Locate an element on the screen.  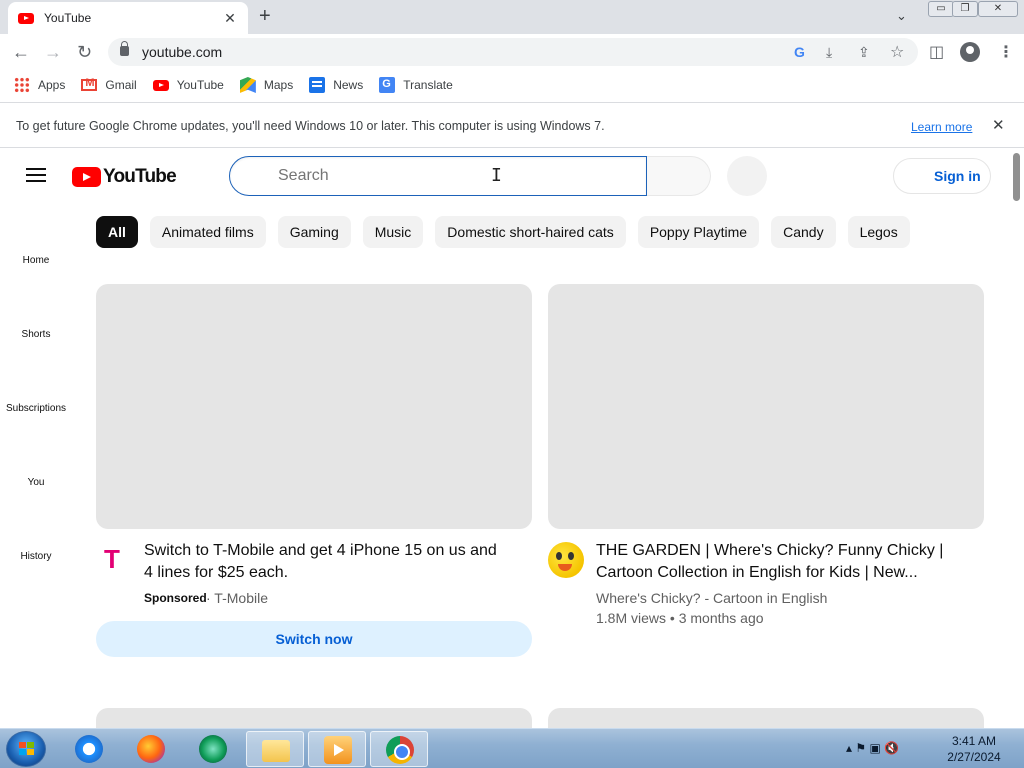
chrome-menu-icon: ⋮ is located at coordinates (1006, 52).